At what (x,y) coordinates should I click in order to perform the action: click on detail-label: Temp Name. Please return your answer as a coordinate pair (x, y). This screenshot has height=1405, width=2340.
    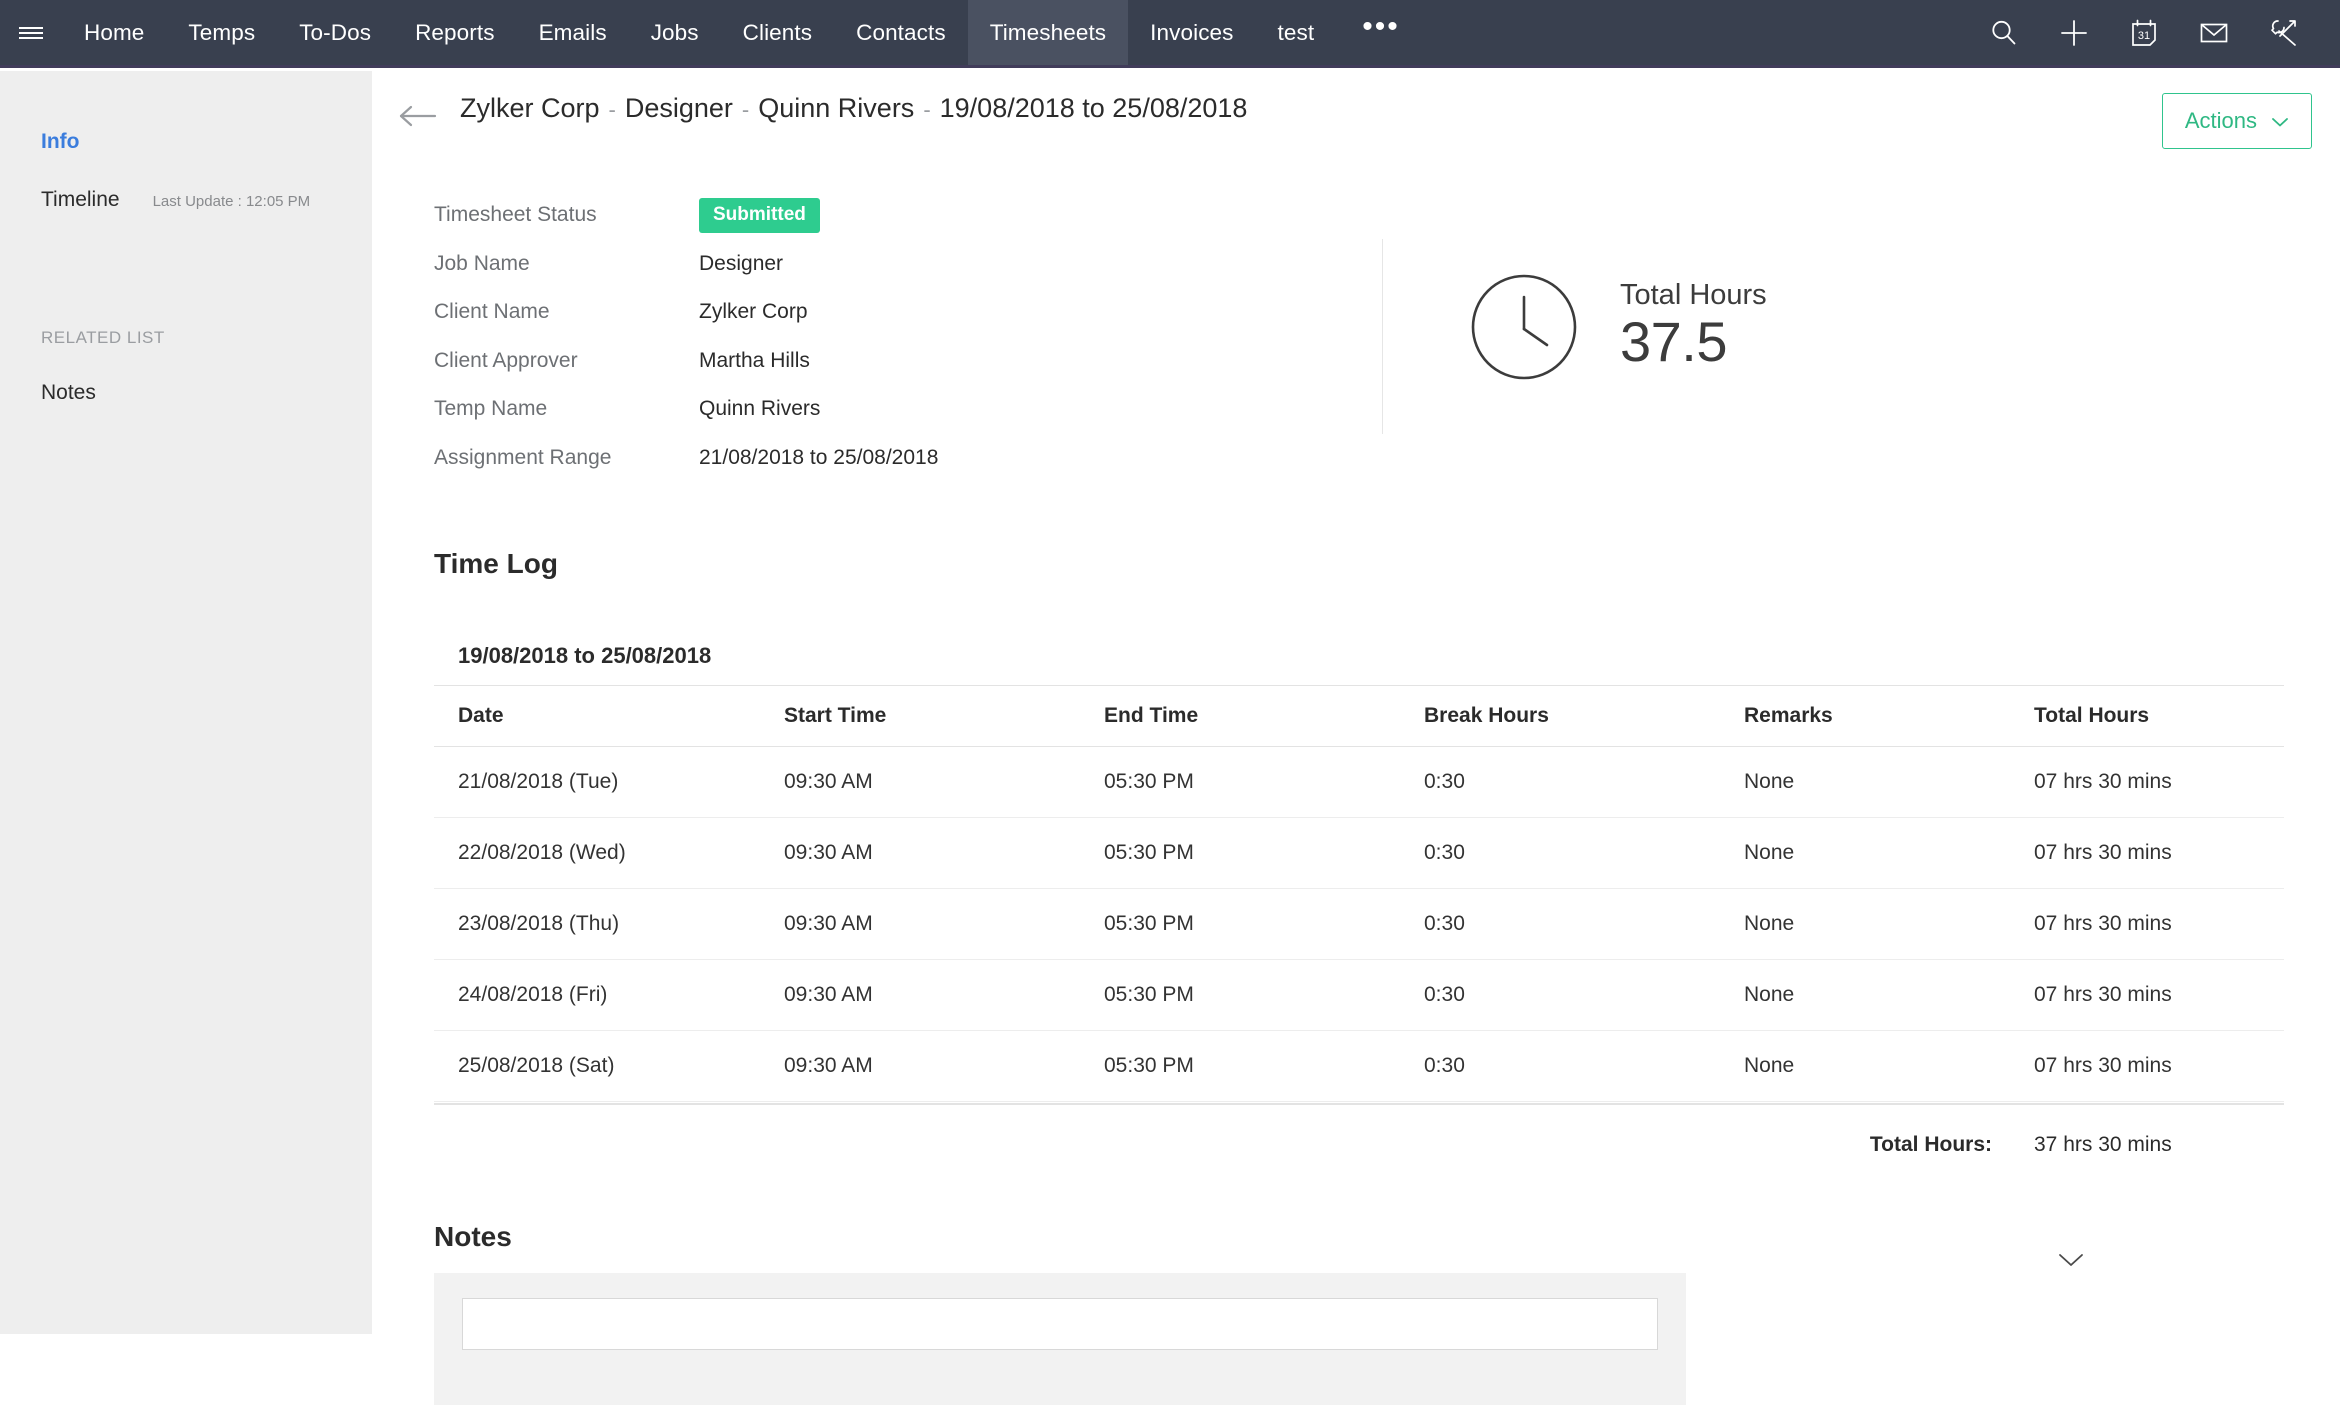
    Looking at the image, I should click on (491, 409).